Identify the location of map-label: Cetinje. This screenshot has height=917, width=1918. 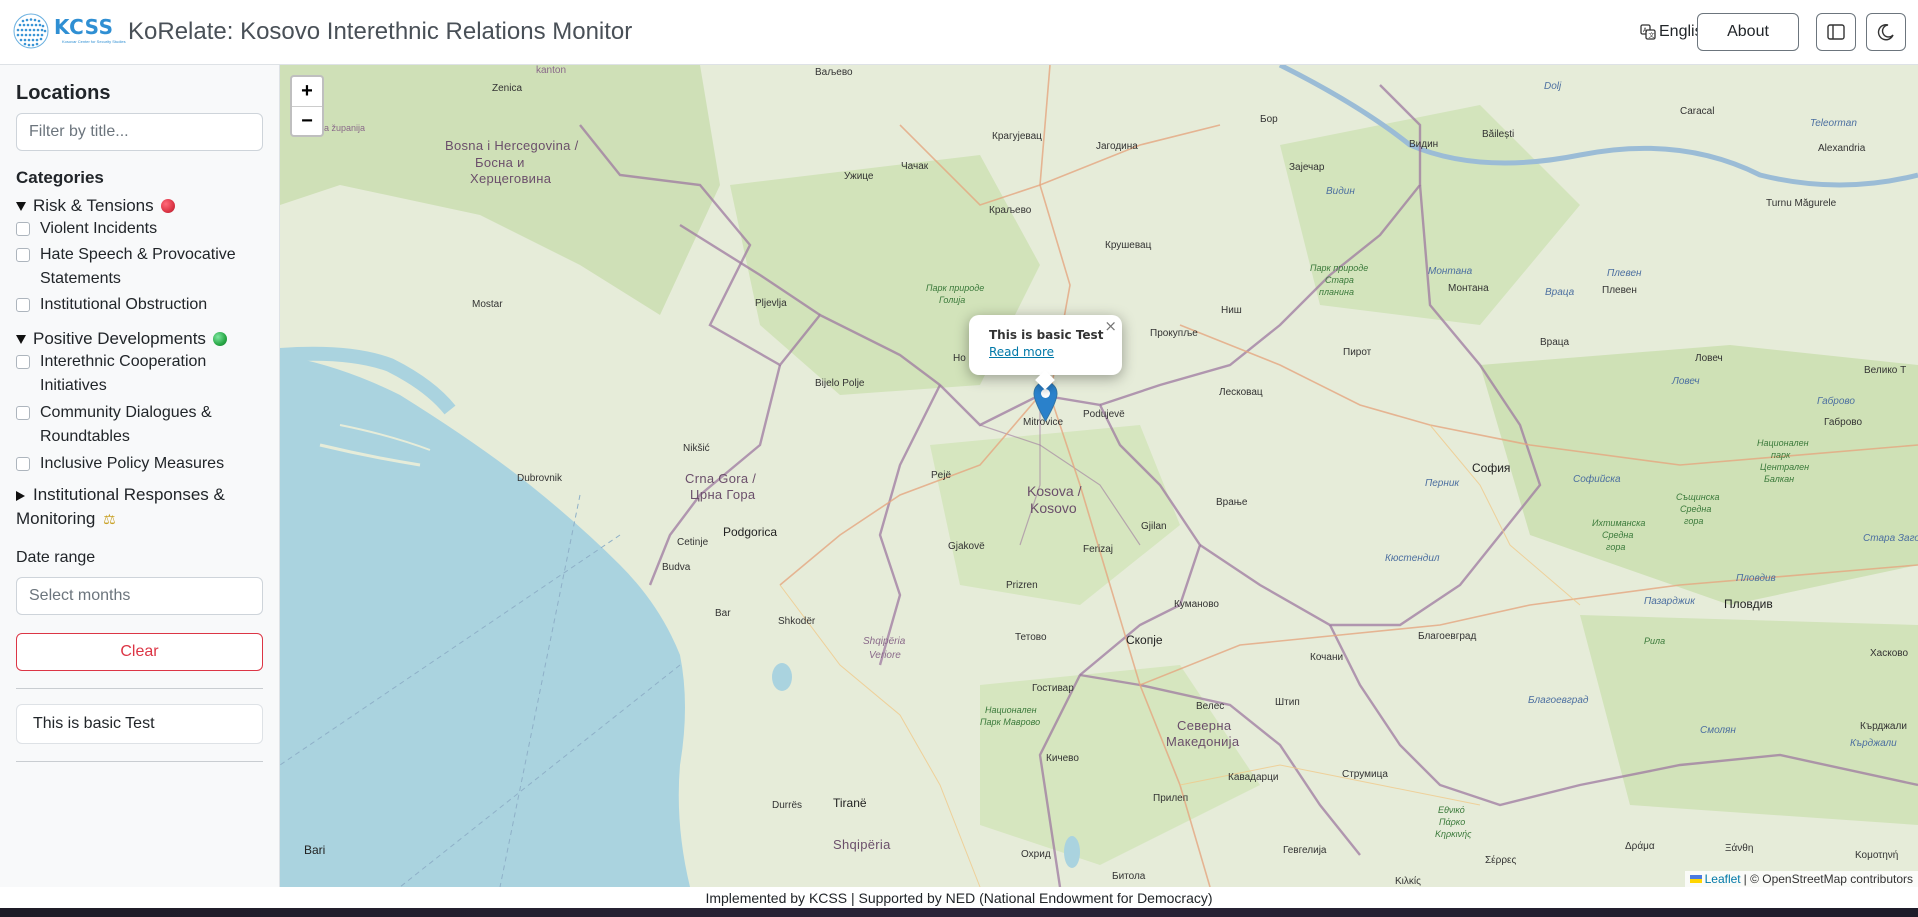
(693, 542).